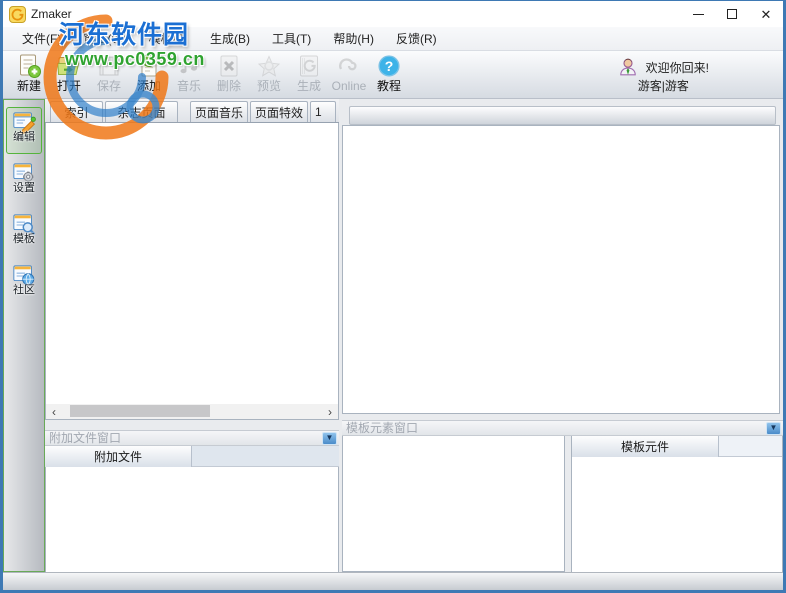  I want to click on online-button-label: Online, so click(349, 86).